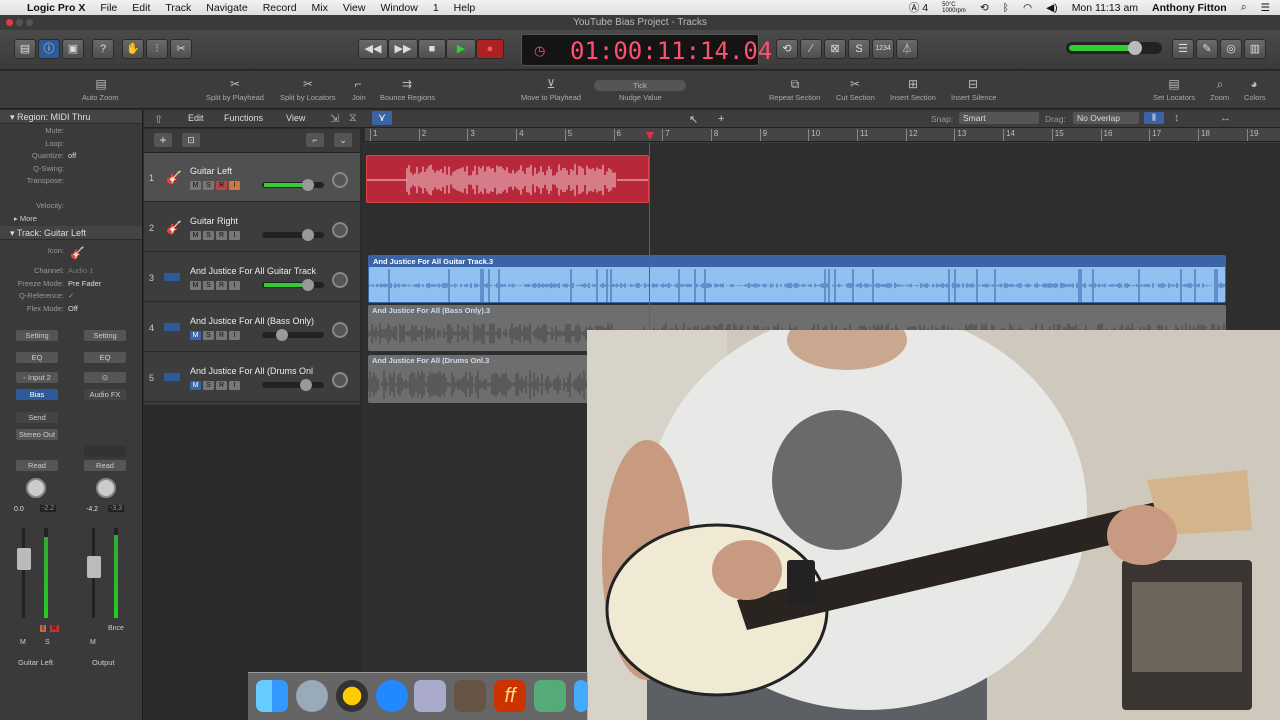  Describe the element at coordinates (984, 8) in the screenshot. I see `time-machine-icon: ⟲` at that location.